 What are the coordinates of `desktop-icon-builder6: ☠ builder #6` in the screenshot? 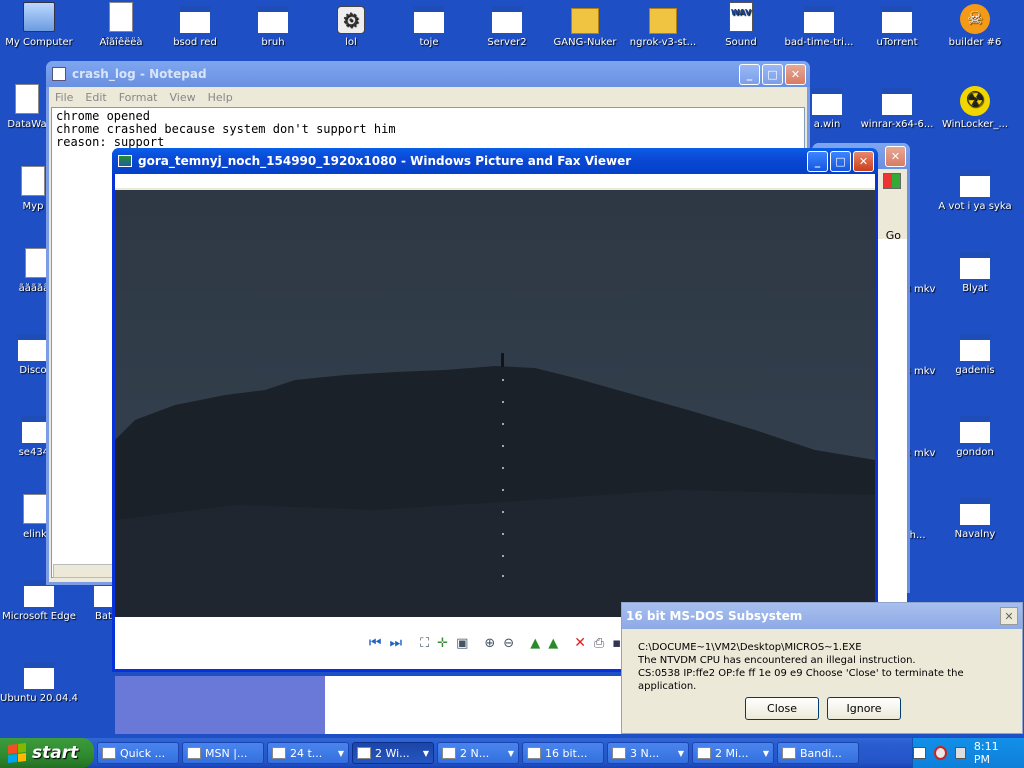 It's located at (975, 25).